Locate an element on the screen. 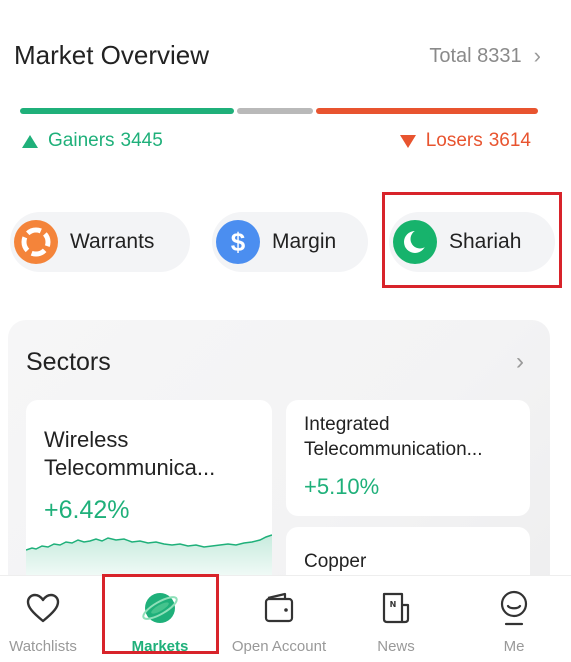  up-triangle-icon is located at coordinates (30, 141).